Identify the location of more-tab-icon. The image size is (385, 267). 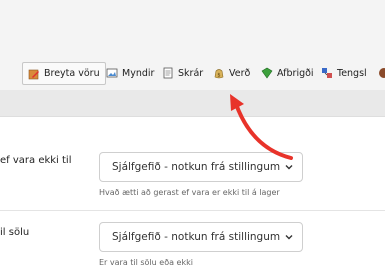
(382, 73).